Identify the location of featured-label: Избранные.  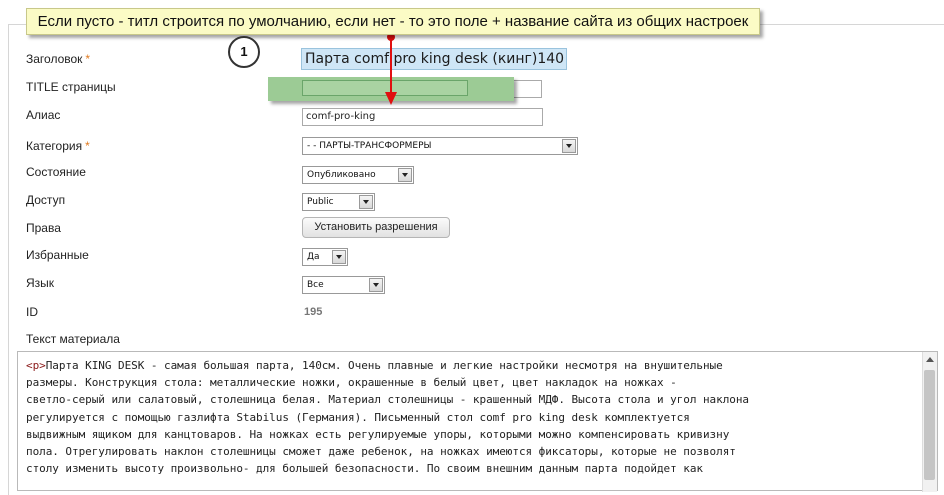
(57, 255).